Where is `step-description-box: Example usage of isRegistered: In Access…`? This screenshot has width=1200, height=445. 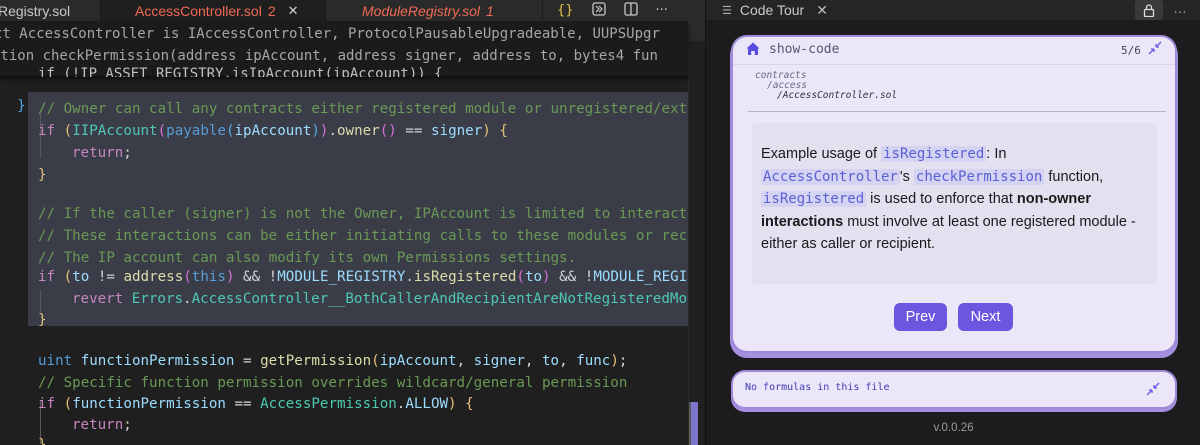
step-description-box: Example usage of isRegistered: In Access… is located at coordinates (954, 203).